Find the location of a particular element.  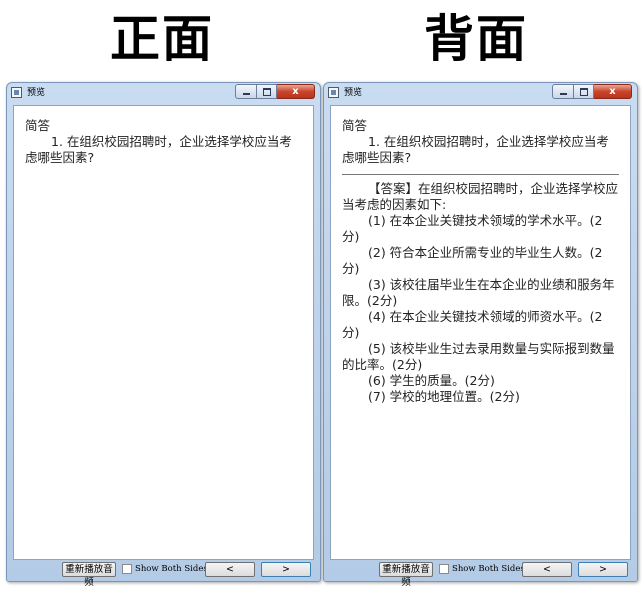

answer-item: (6) 学生的质量。(2分) is located at coordinates (431, 380).